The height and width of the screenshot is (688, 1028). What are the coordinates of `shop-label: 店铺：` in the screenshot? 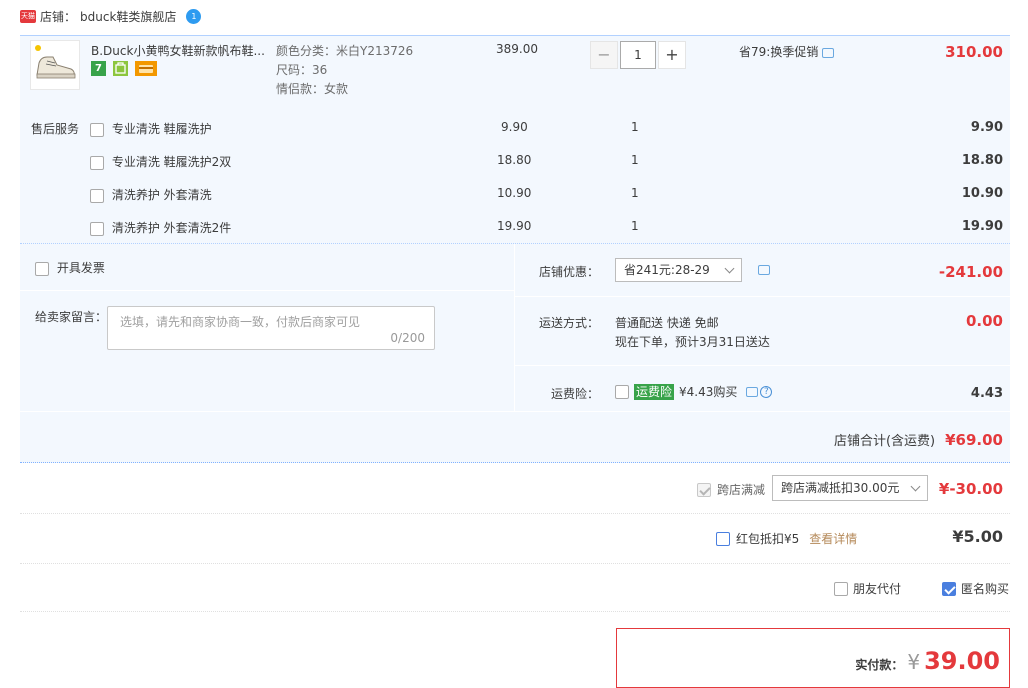 It's located at (58, 16).